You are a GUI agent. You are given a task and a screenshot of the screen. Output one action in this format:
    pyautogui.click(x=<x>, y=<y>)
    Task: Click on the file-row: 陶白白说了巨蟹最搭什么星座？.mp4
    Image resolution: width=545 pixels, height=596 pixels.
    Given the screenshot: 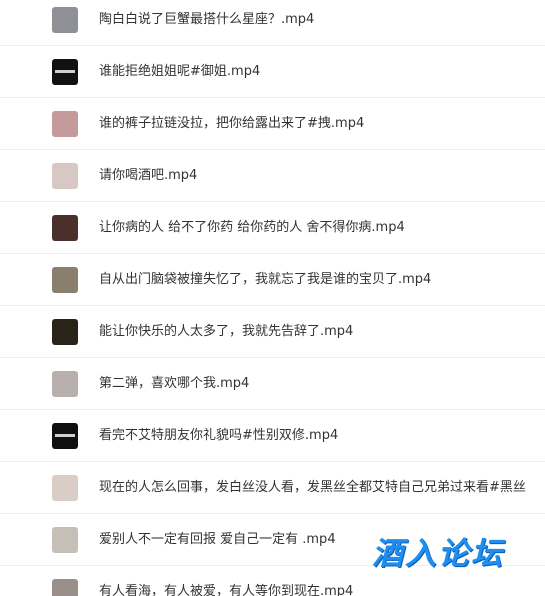 What is the action you would take?
    pyautogui.click(x=272, y=23)
    